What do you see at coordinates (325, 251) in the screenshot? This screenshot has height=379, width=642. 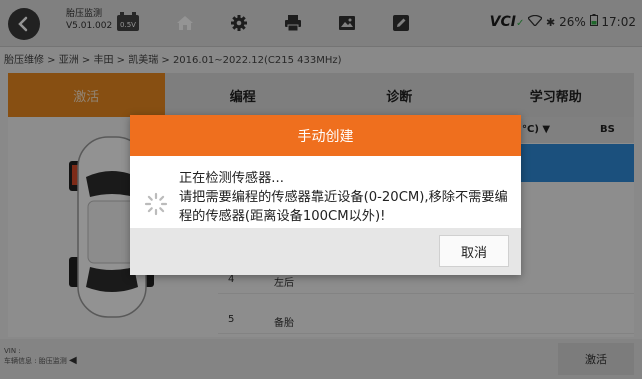 I see `dialog-footer: 取消` at bounding box center [325, 251].